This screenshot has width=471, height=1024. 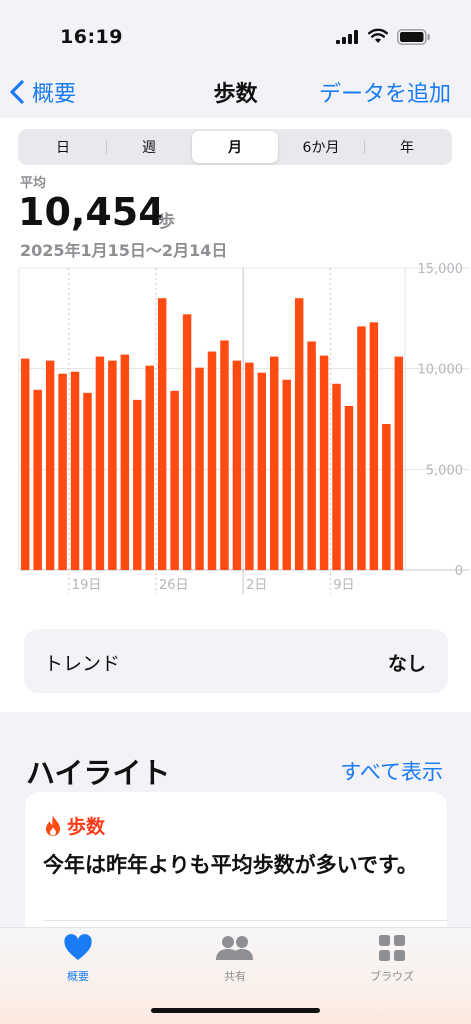 I want to click on average-unit: 歩, so click(x=166, y=222).